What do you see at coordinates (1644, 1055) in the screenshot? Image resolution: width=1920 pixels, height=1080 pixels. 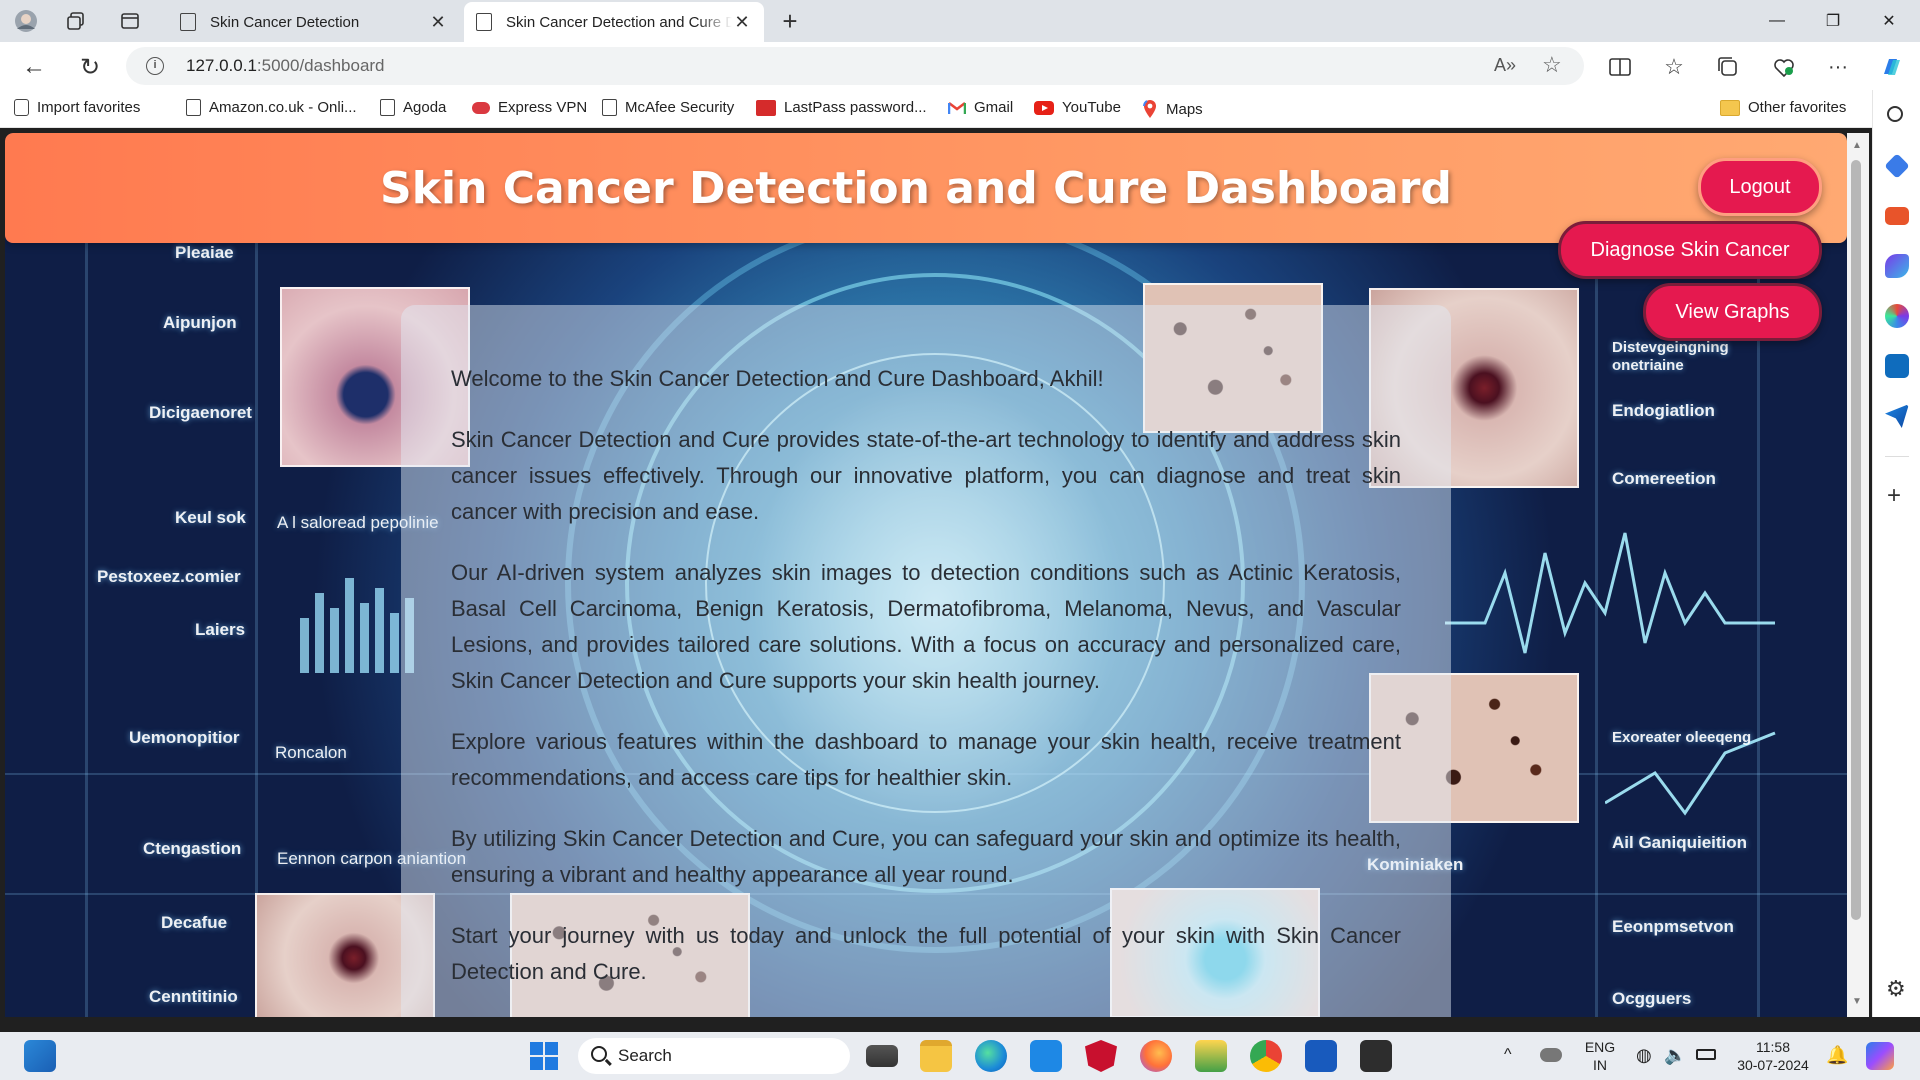 I see `network-icon: ◍` at bounding box center [1644, 1055].